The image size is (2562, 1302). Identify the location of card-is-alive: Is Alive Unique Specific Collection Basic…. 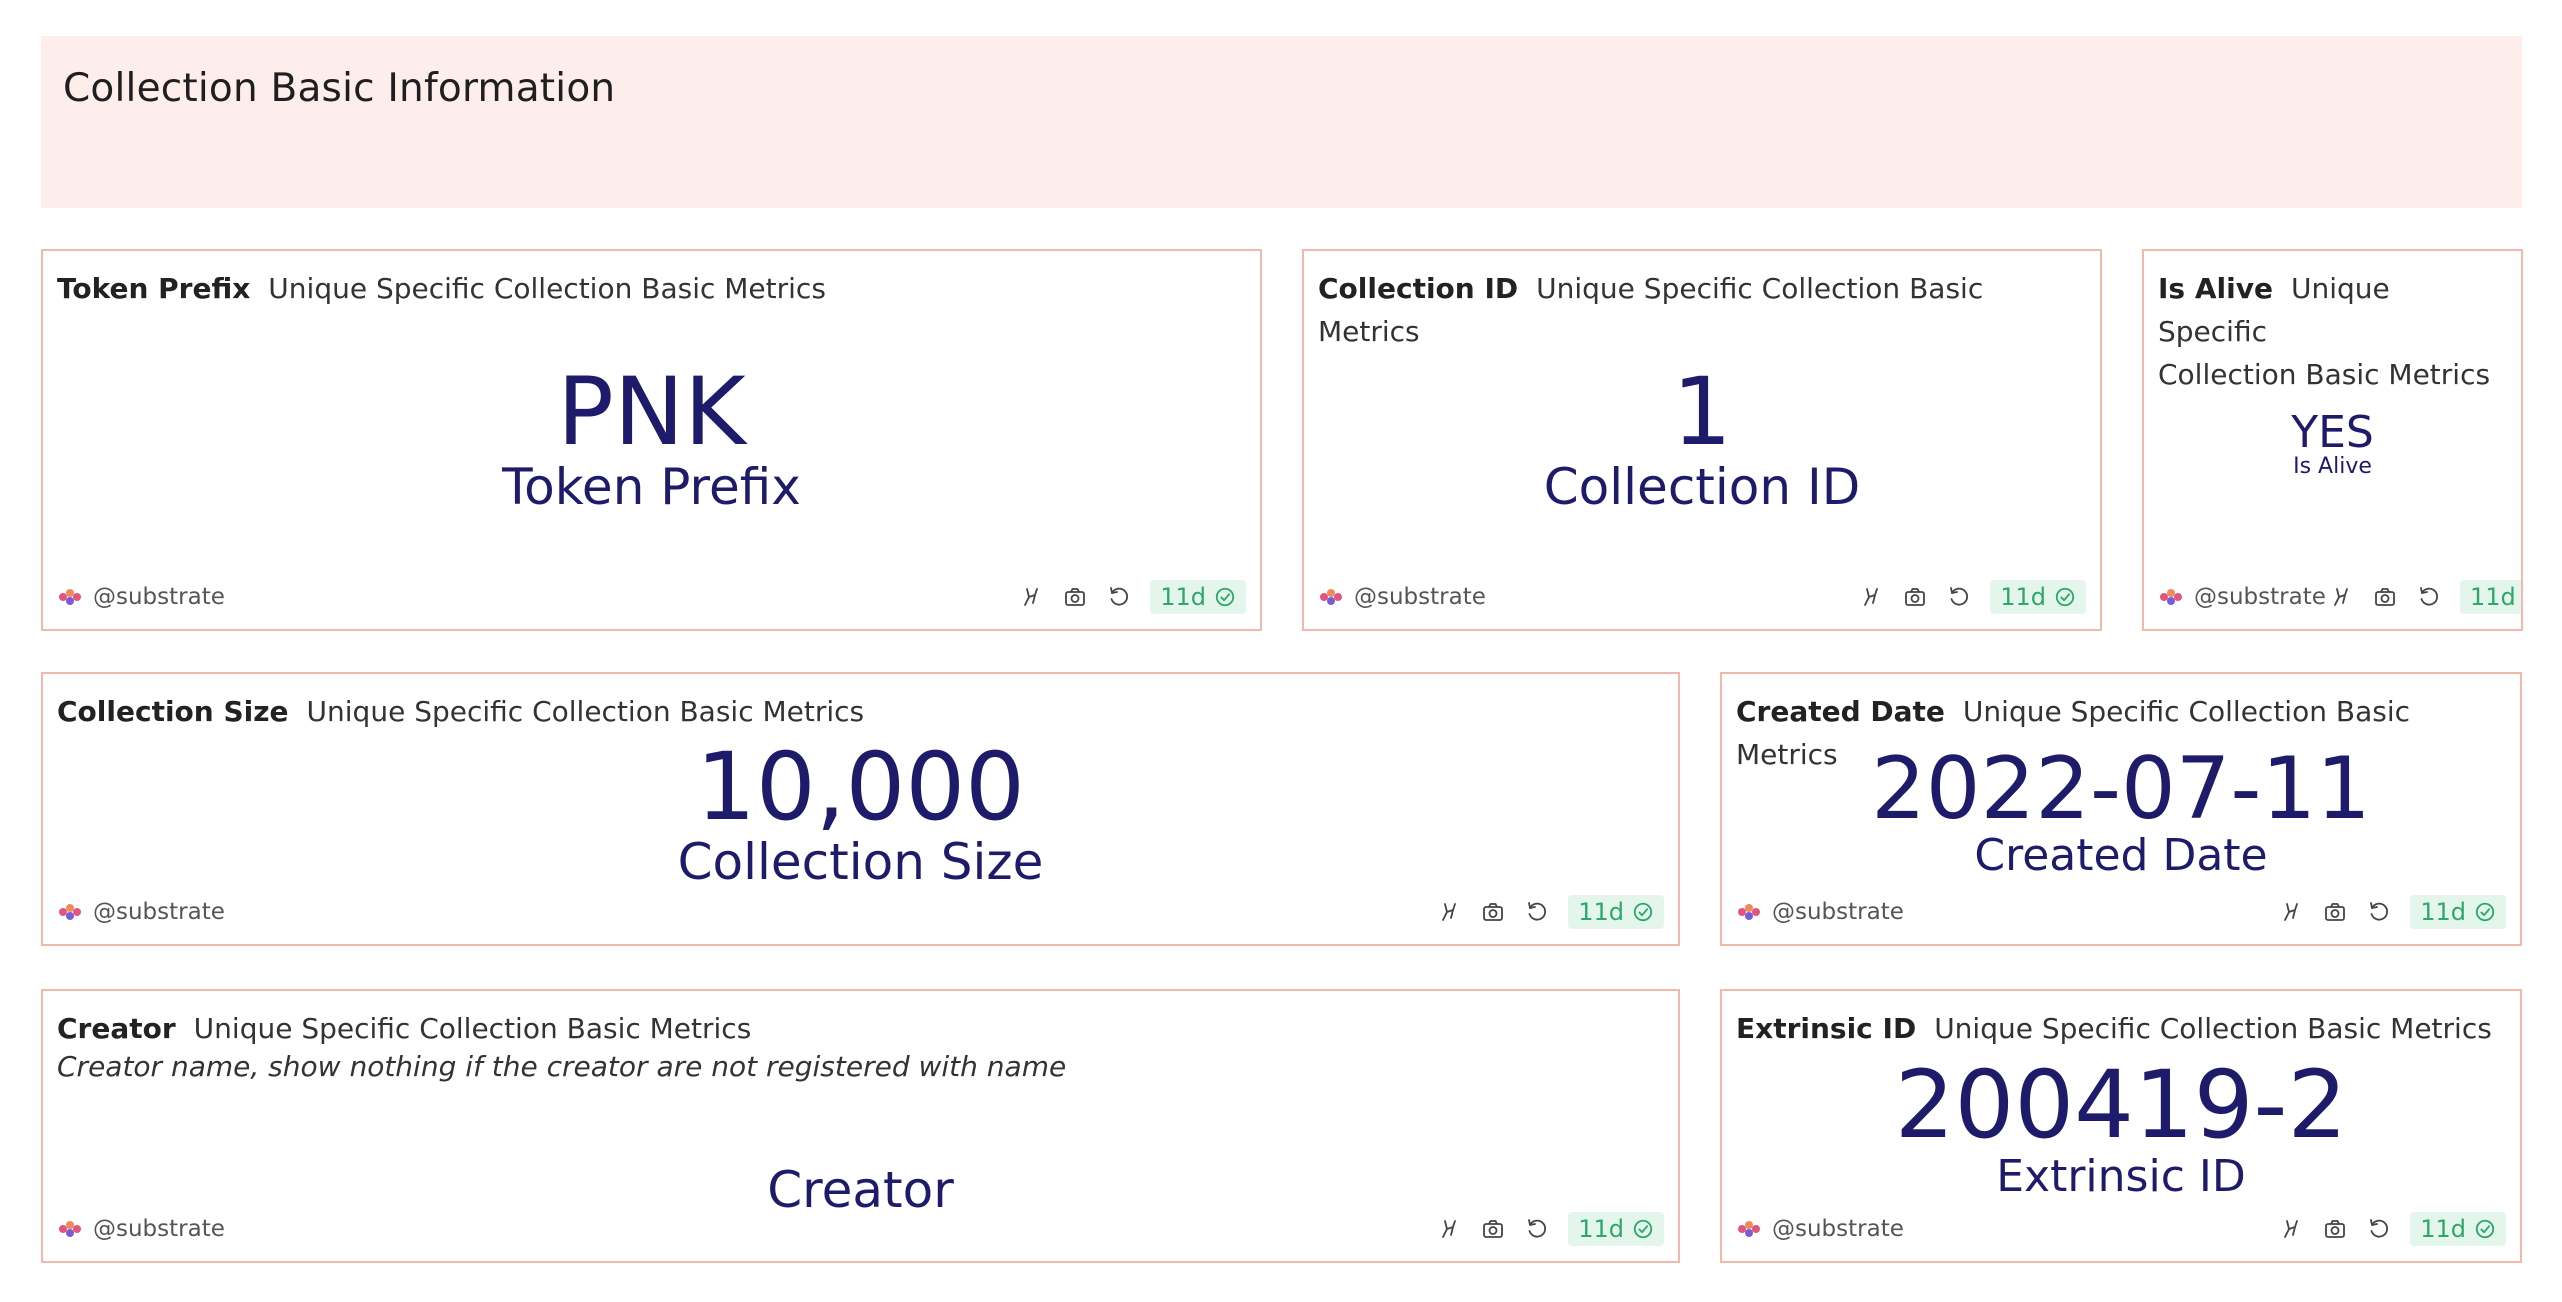
(2332, 440).